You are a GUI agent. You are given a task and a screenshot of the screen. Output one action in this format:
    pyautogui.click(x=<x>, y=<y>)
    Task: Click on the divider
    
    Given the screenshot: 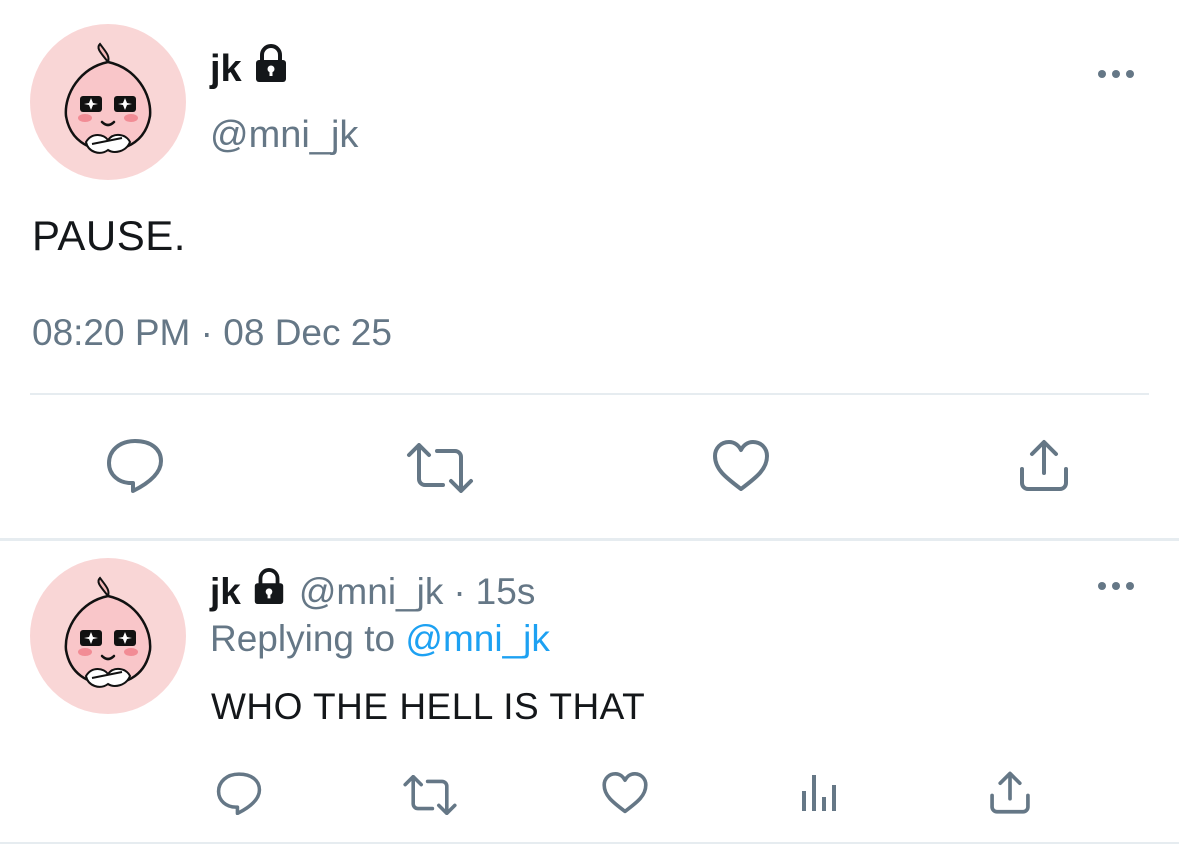 What is the action you would take?
    pyautogui.click(x=589, y=394)
    